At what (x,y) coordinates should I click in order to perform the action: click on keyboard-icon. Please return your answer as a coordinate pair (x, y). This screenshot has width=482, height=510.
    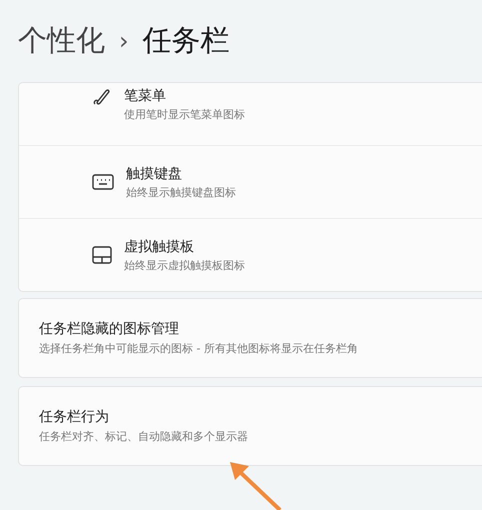
    Looking at the image, I should click on (103, 182).